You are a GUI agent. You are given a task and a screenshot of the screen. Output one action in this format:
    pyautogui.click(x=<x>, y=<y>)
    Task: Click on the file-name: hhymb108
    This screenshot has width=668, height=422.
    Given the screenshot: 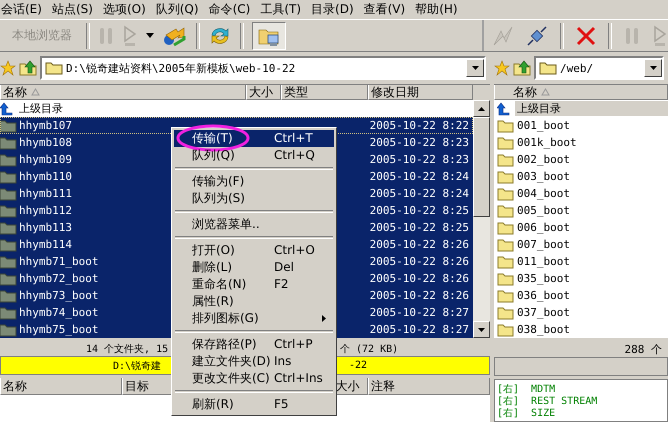 What is the action you would take?
    pyautogui.click(x=45, y=142)
    